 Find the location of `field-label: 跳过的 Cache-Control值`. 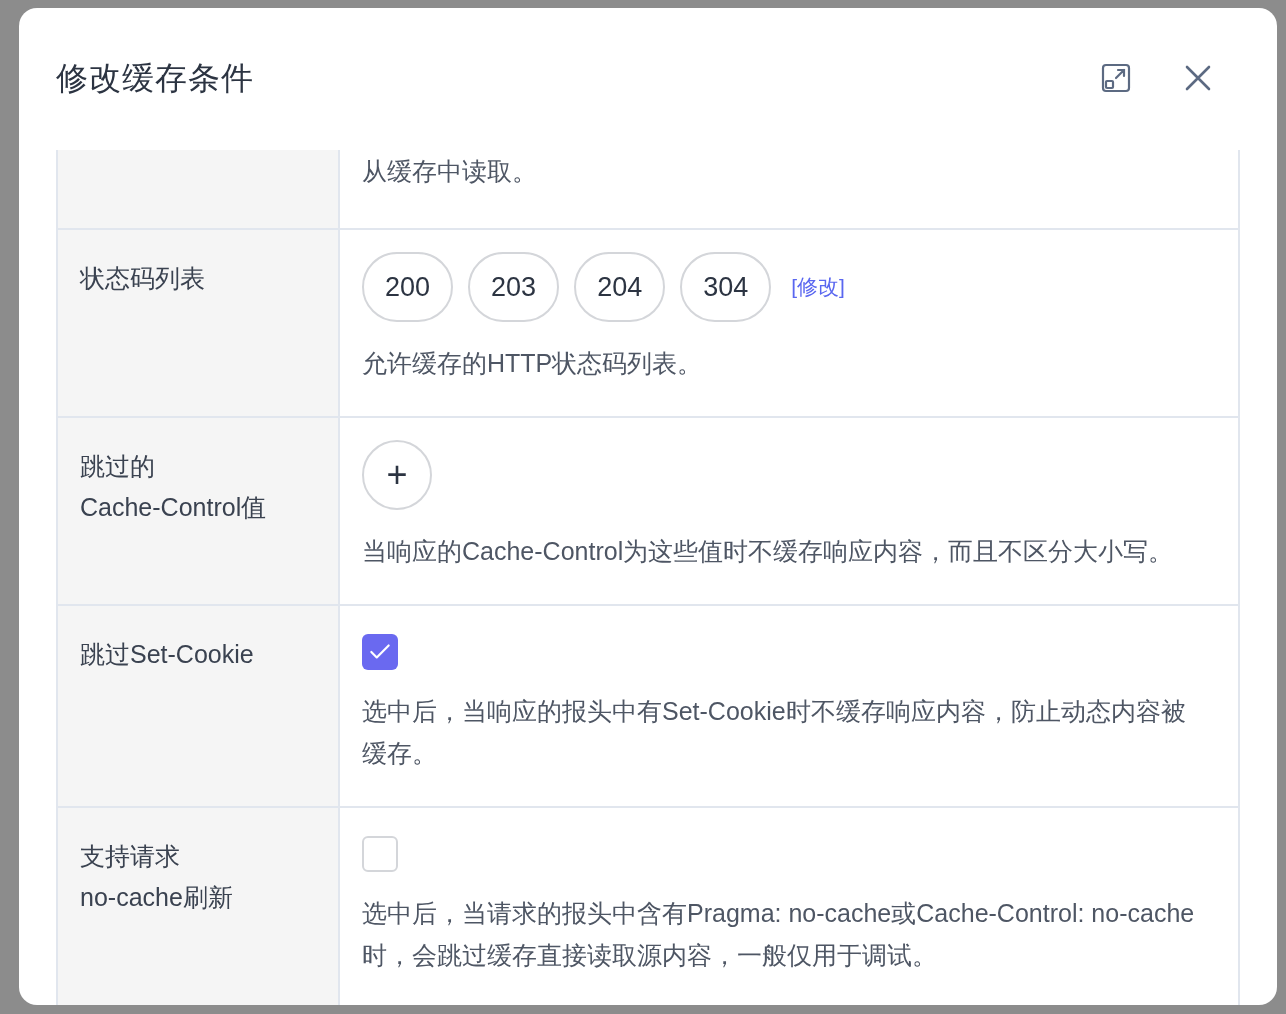

field-label: 跳过的 Cache-Control值 is located at coordinates (174, 487).